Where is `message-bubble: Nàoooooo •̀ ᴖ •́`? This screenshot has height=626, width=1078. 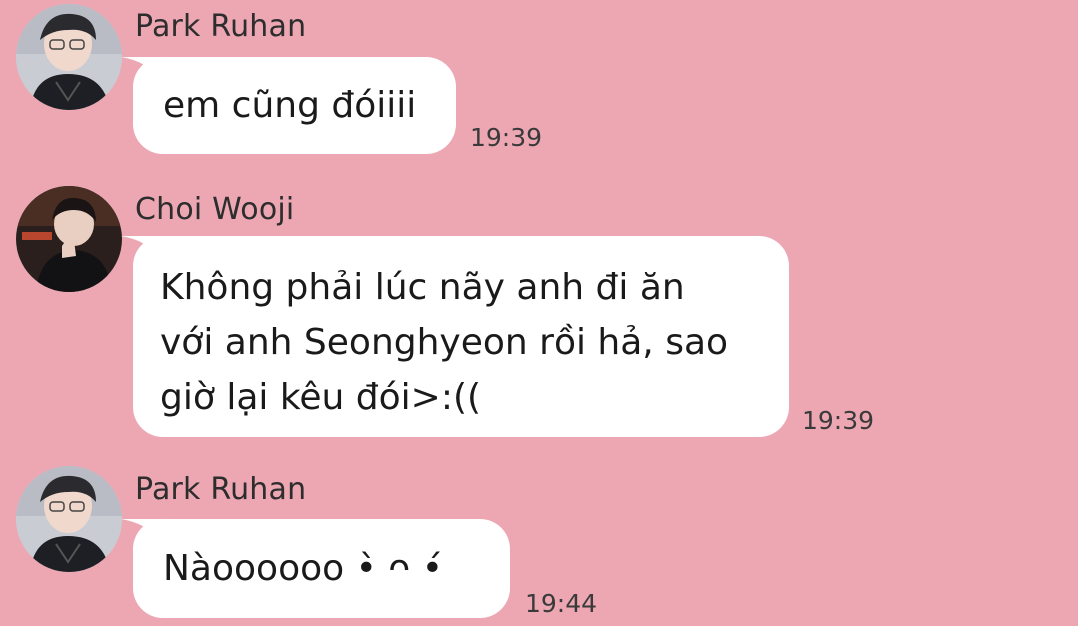
message-bubble: Nàoooooo •̀ ᴖ •́ is located at coordinates (315, 568).